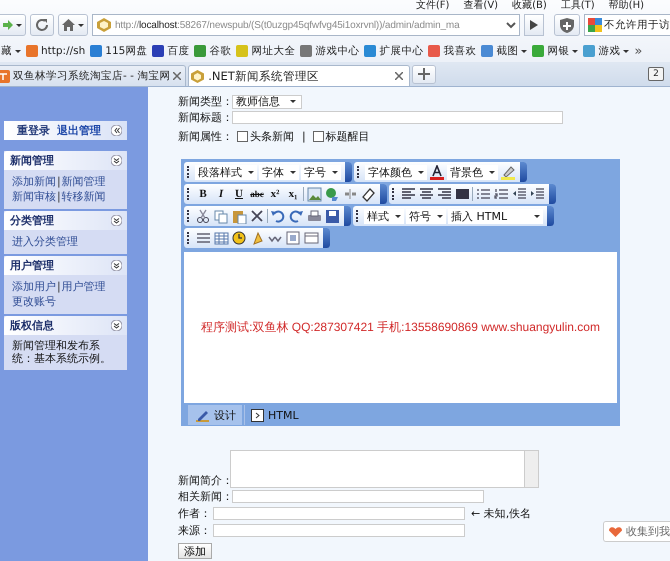 This screenshot has height=561, width=670. I want to click on section-title: 用户管理, so click(32, 265).